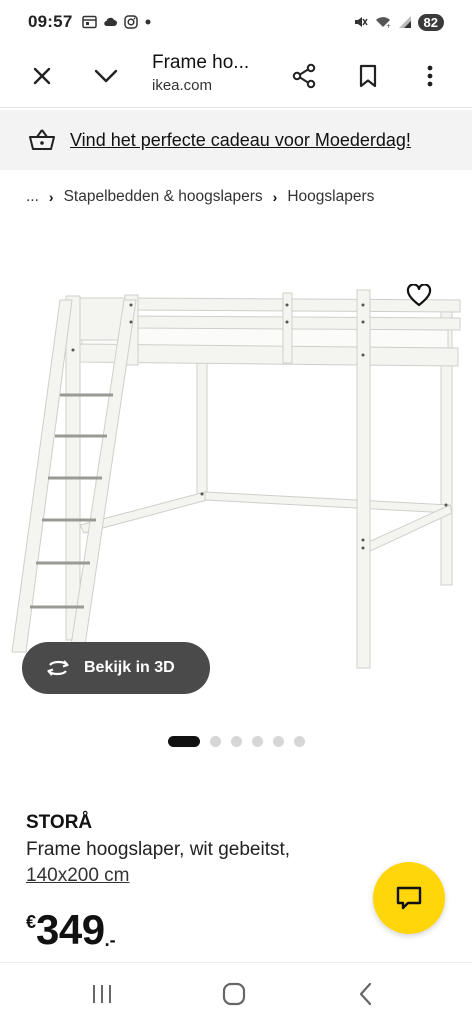  I want to click on calendar-icon, so click(90, 22).